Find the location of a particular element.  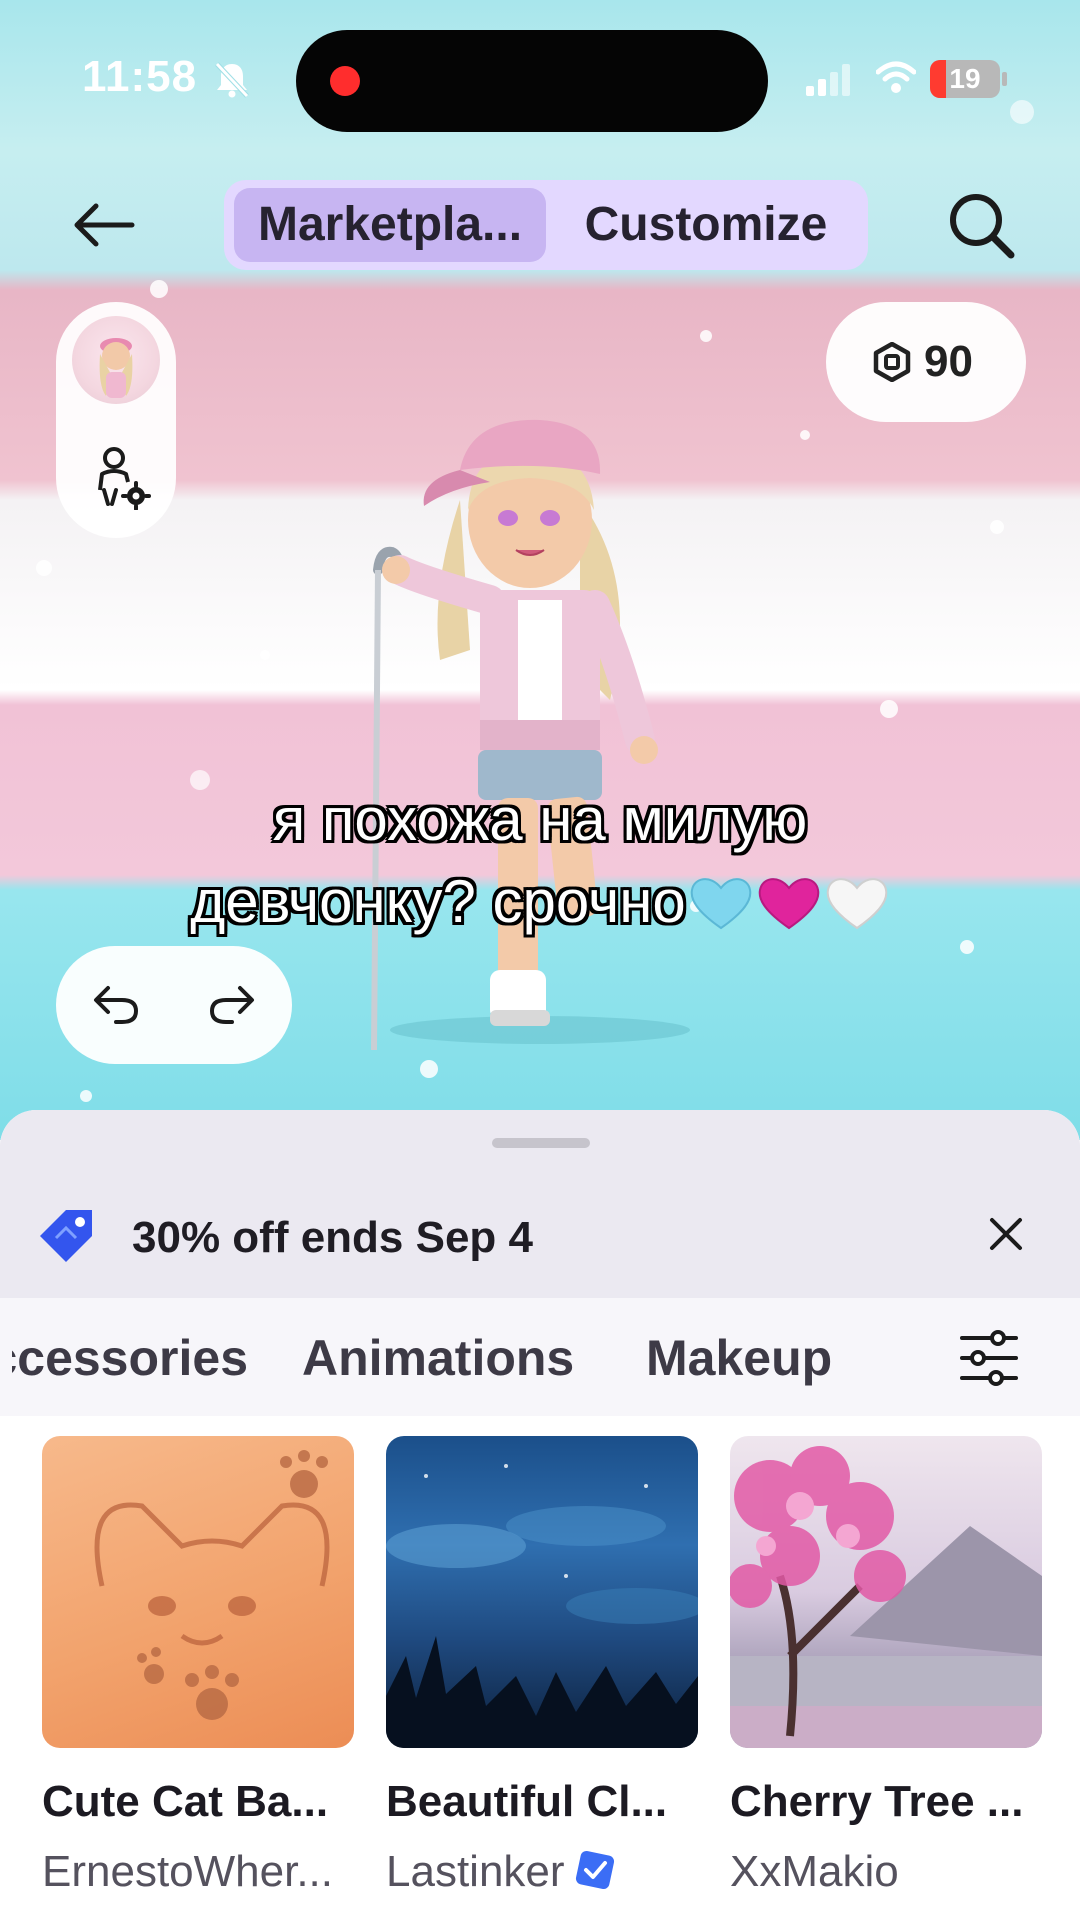

robux-balance: 90 is located at coordinates (948, 361).